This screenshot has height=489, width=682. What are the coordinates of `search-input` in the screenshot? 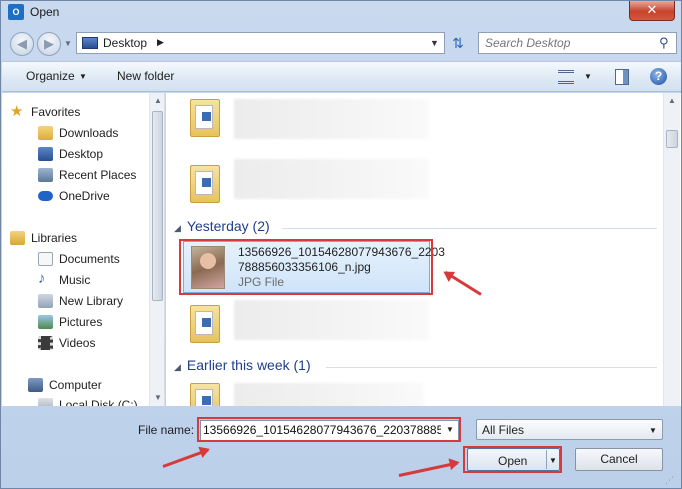 It's located at (570, 43).